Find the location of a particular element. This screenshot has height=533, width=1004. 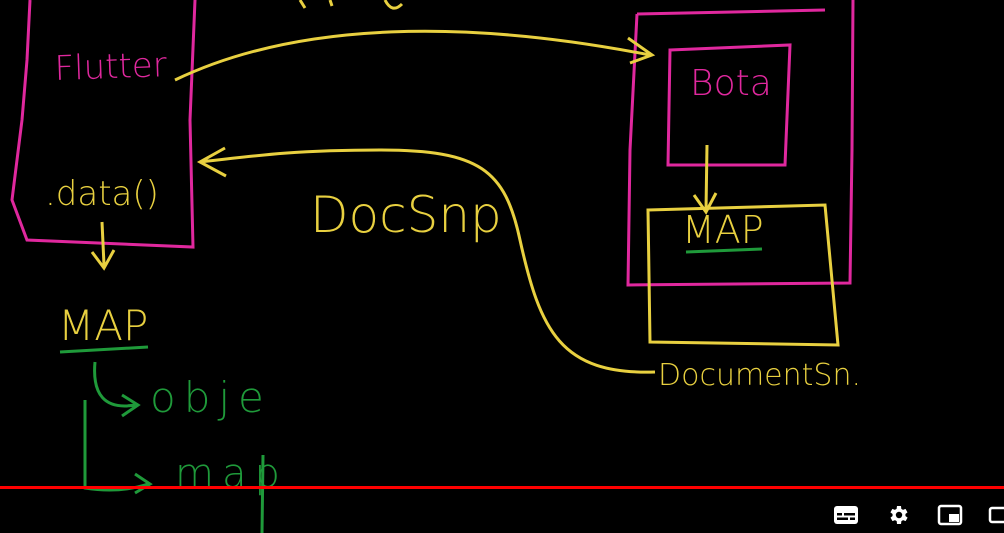

docsnp-label: DocSnp is located at coordinates (406, 215).